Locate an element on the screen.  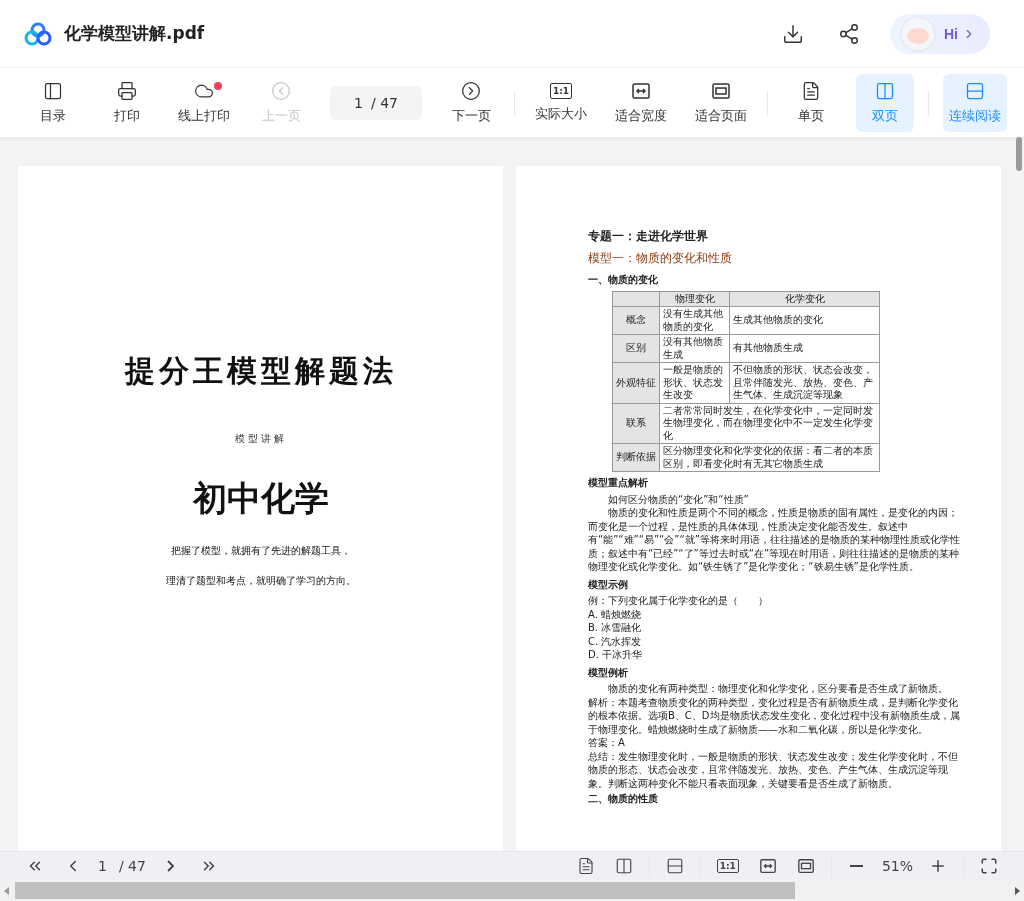
table-cell: 区分物理变化和化学变化的依据：看二者的本质区别，即看变化时有无其它物质生成 is located at coordinates (769, 457).